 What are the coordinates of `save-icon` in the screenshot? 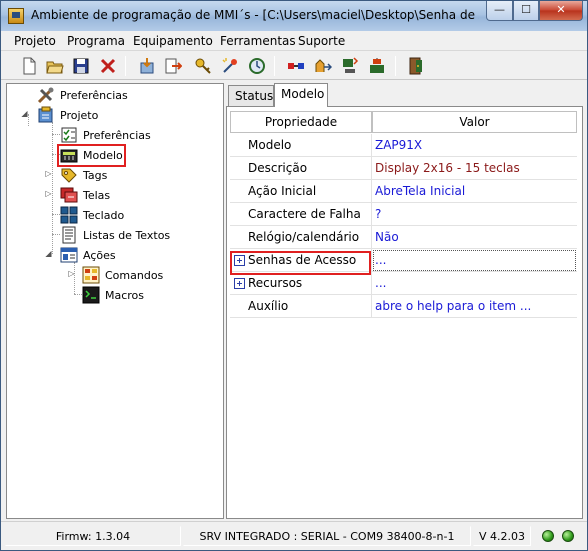 It's located at (81, 66).